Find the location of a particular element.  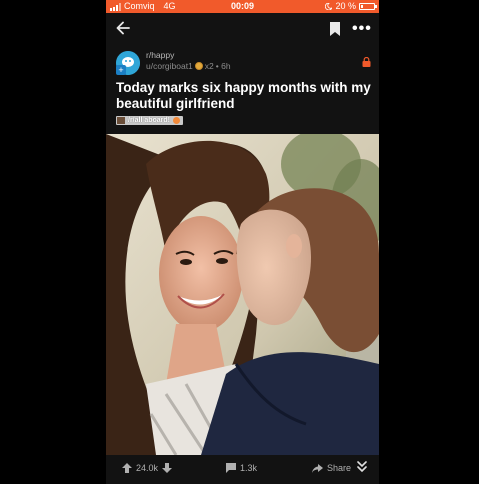

award-icon is located at coordinates (198, 66).